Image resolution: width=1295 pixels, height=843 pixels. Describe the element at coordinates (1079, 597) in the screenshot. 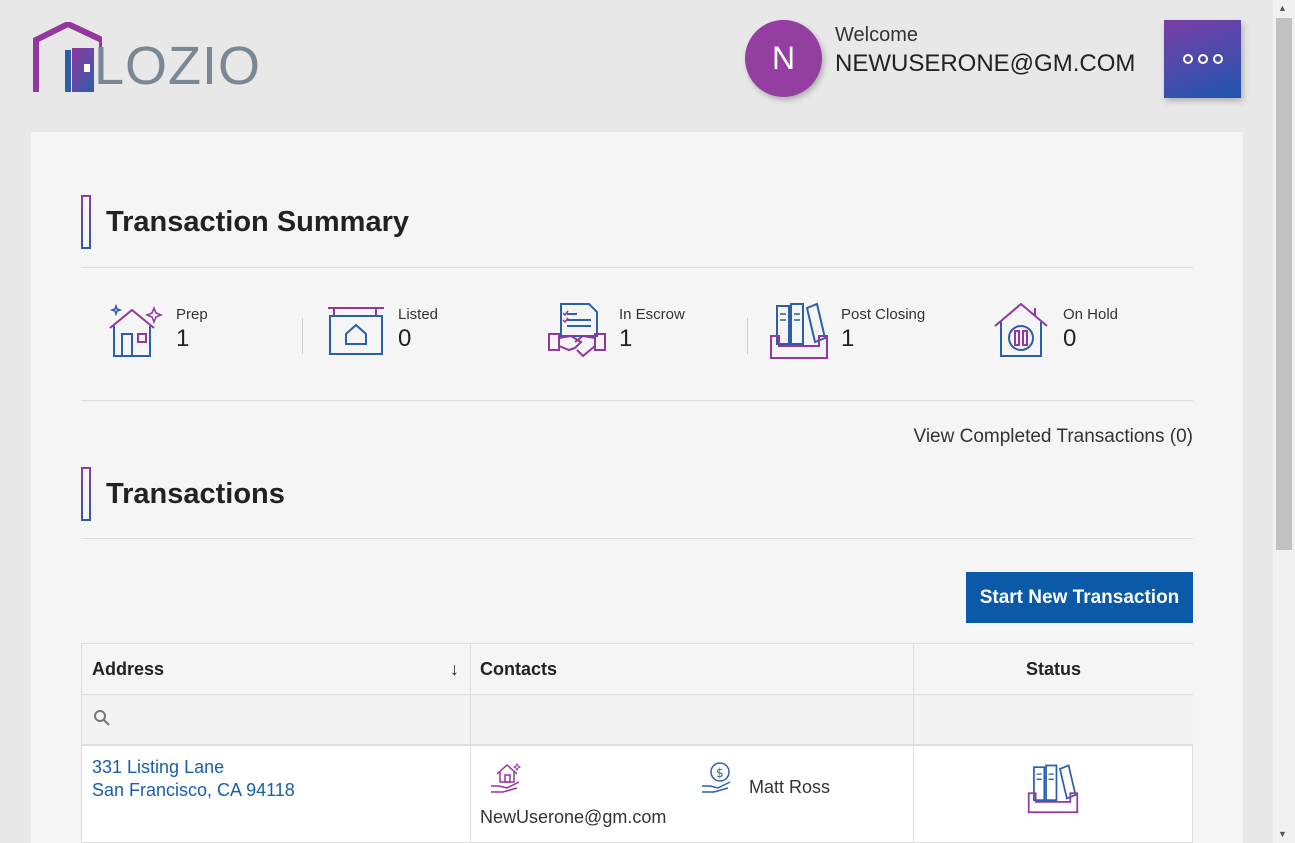

I see `start-new-transaction-button: Start New Transaction` at that location.